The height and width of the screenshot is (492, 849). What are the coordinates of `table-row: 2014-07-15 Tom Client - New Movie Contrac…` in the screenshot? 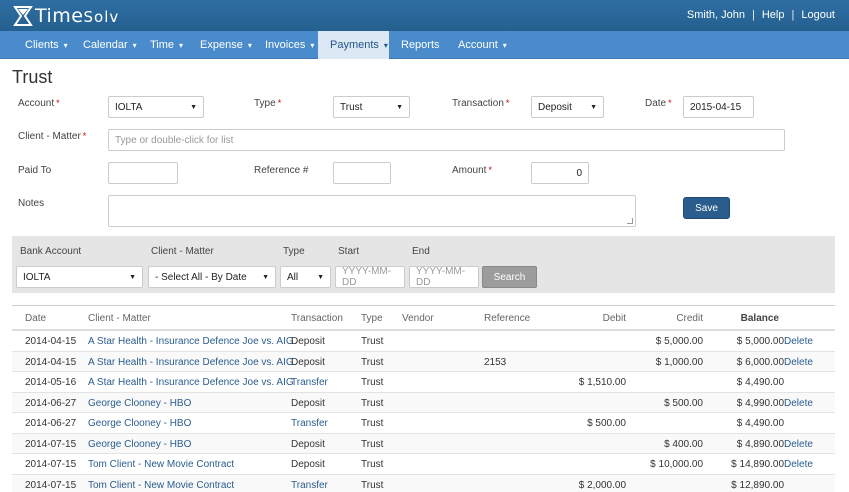 It's located at (423, 483).